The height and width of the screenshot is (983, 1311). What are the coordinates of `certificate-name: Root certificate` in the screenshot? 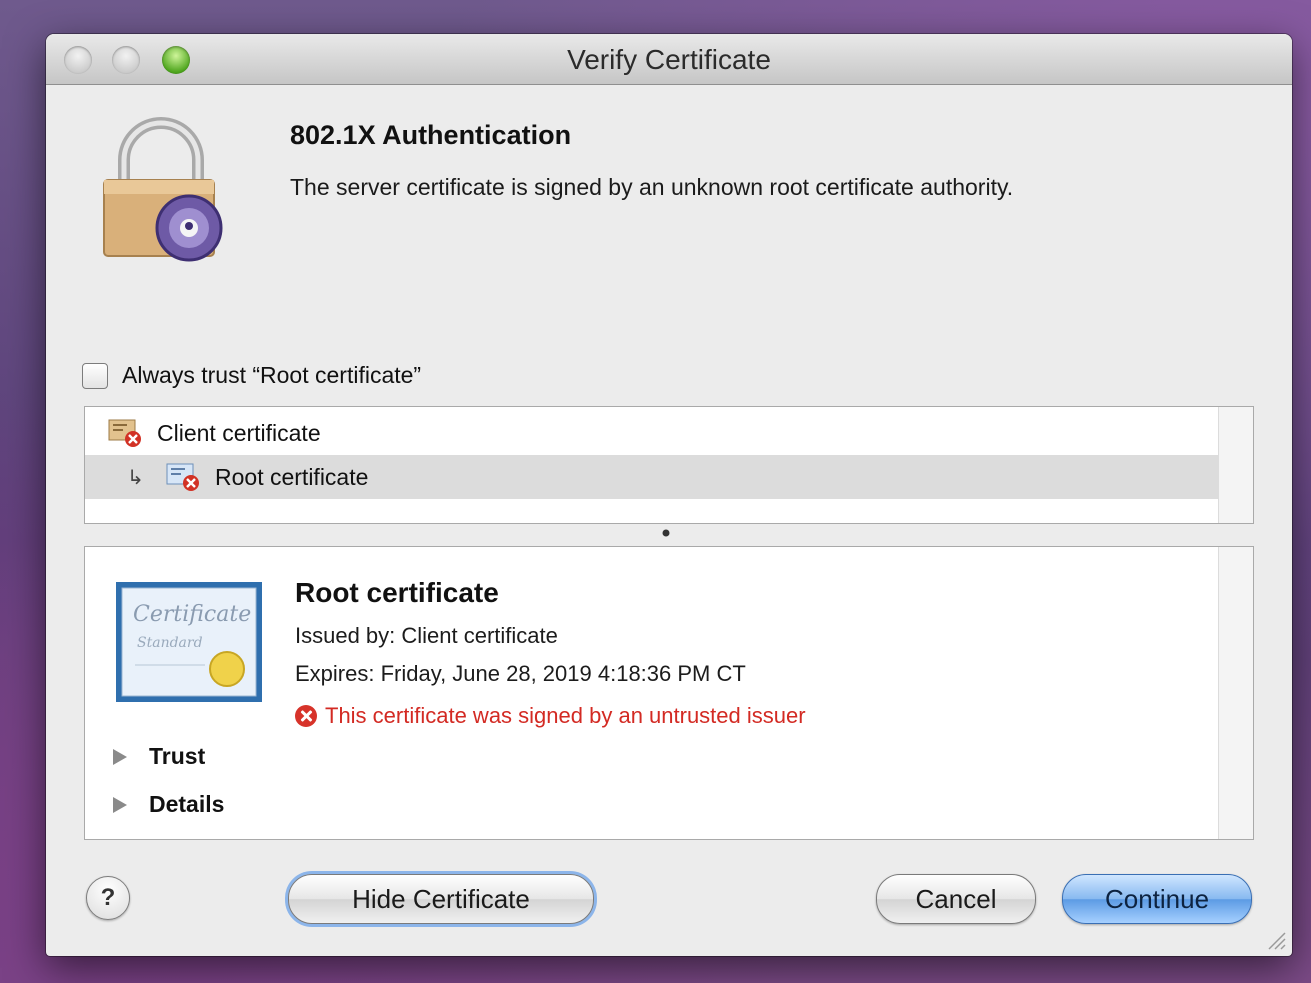 It's located at (397, 592).